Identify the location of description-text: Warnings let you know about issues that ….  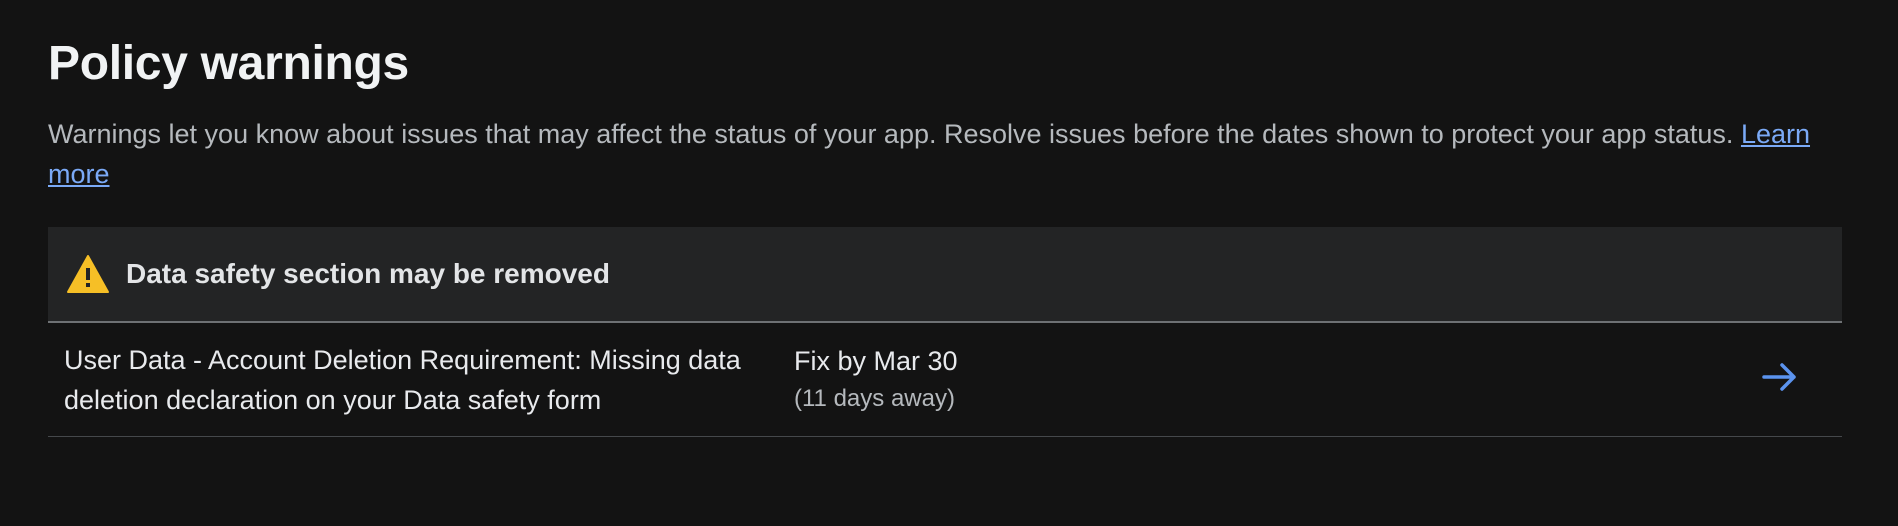
(891, 134).